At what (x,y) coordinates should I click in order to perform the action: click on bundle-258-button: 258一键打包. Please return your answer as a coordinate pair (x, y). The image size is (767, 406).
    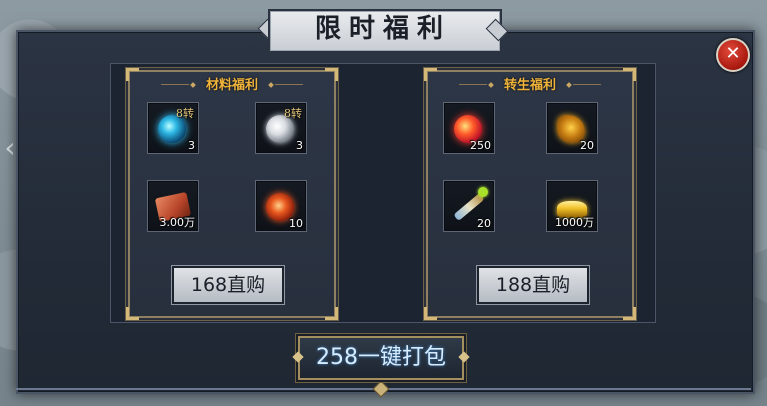
    Looking at the image, I should click on (381, 358).